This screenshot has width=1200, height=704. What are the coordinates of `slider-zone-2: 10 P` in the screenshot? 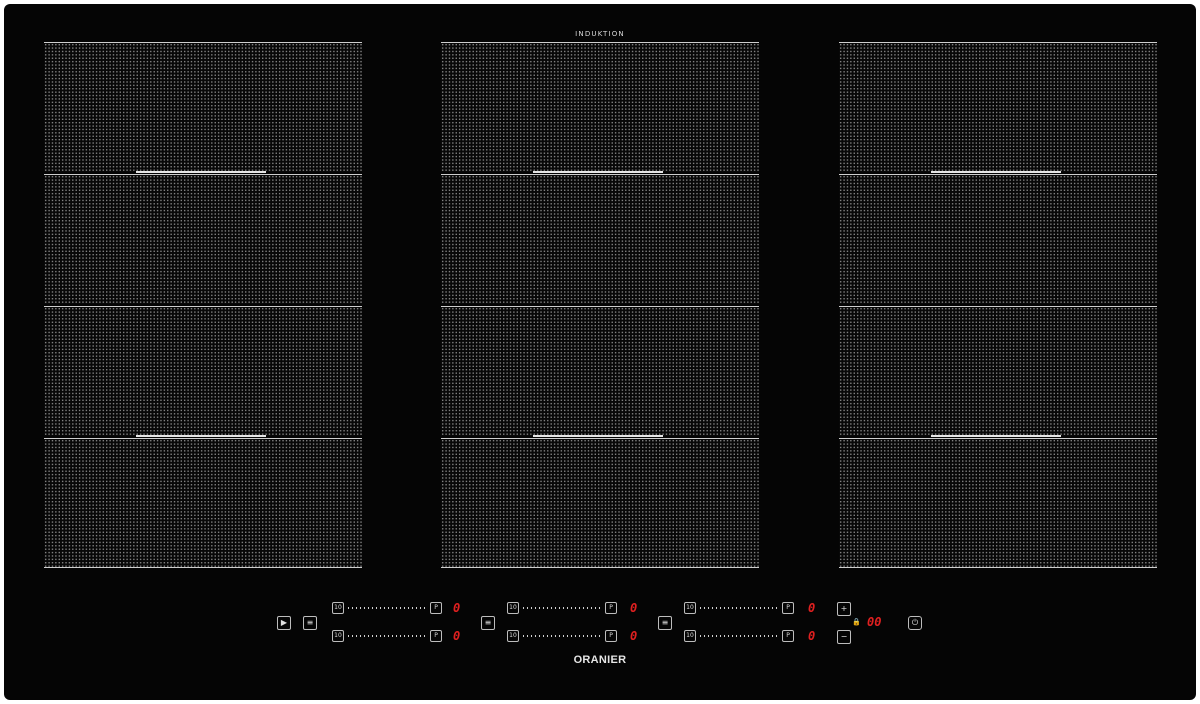 It's located at (387, 636).